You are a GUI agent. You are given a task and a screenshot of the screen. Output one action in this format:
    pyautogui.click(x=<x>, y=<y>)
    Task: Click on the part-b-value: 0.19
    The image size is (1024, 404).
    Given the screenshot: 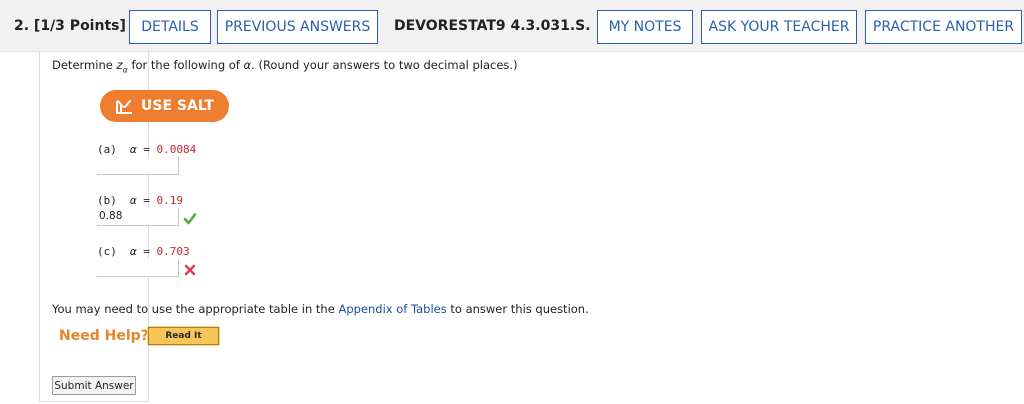 What is the action you would take?
    pyautogui.click(x=170, y=200)
    